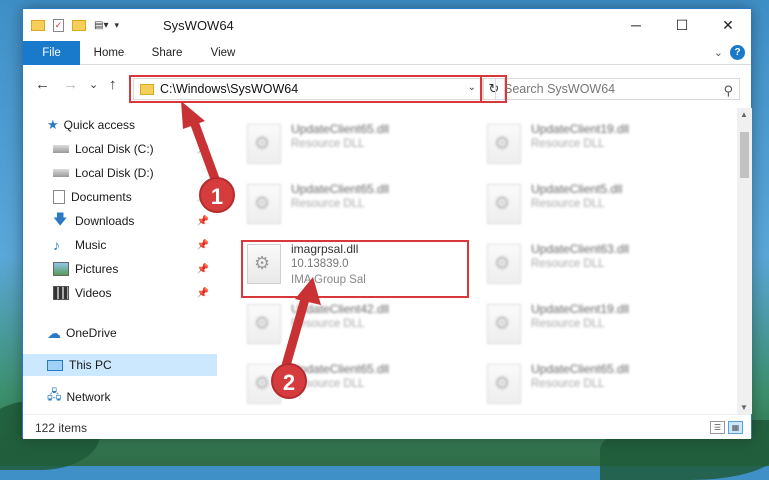  Describe the element at coordinates (735, 427) in the screenshot. I see `tiles-view-icon: ▦` at that location.